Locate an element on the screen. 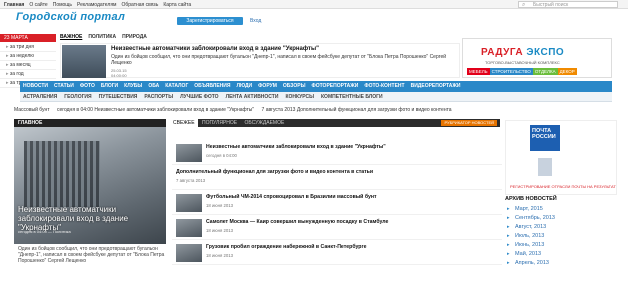 This screenshot has width=628, height=283. main-feature-label: ГЛАВНОЕ is located at coordinates (90, 123).